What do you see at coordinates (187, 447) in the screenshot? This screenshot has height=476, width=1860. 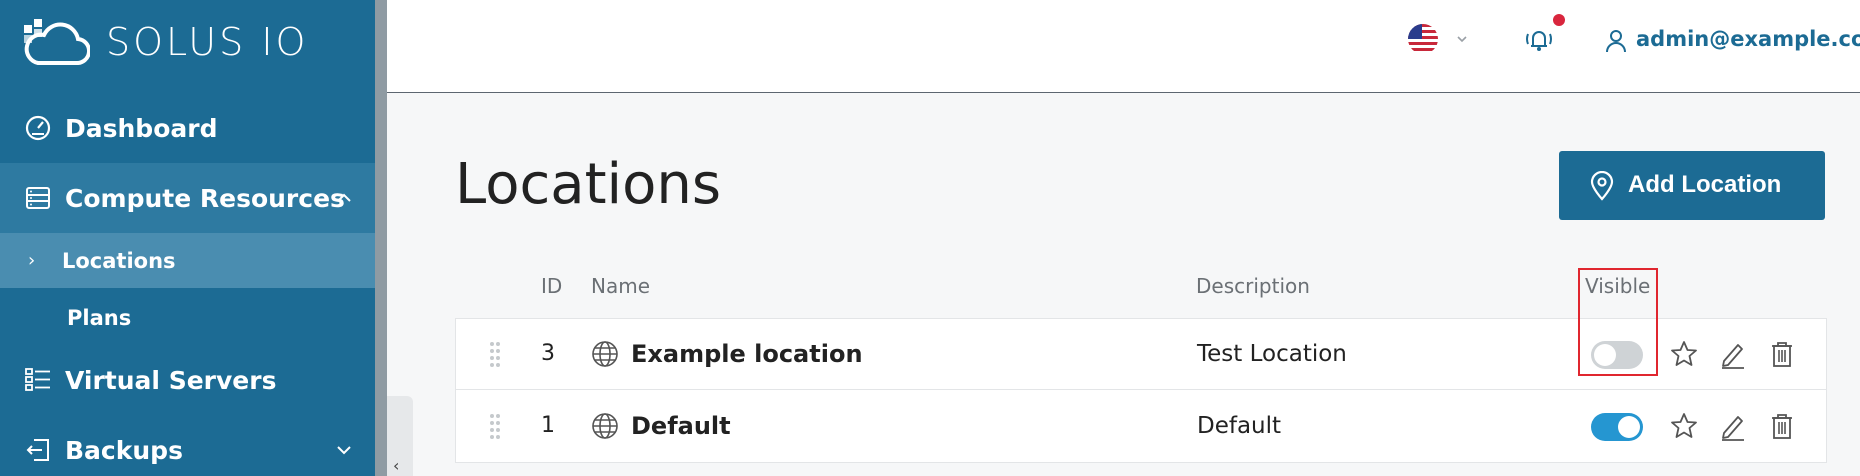 I see `sidebar-item-backups: Backups` at bounding box center [187, 447].